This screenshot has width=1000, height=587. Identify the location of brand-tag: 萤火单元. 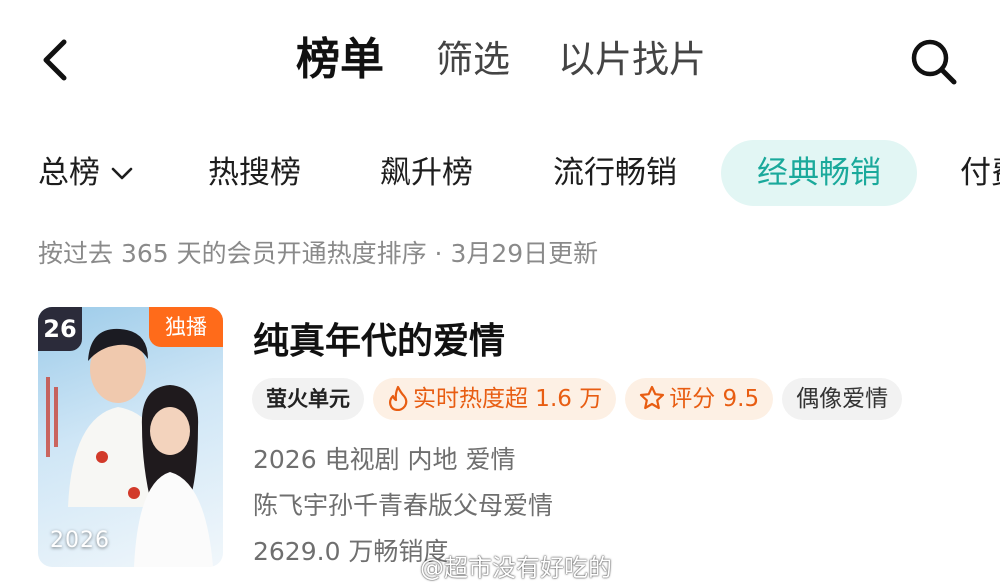
(308, 399).